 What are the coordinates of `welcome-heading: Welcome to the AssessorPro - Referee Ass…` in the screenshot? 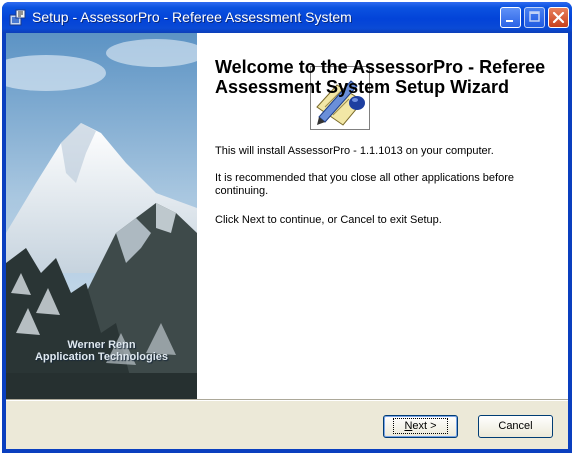 It's located at (380, 77).